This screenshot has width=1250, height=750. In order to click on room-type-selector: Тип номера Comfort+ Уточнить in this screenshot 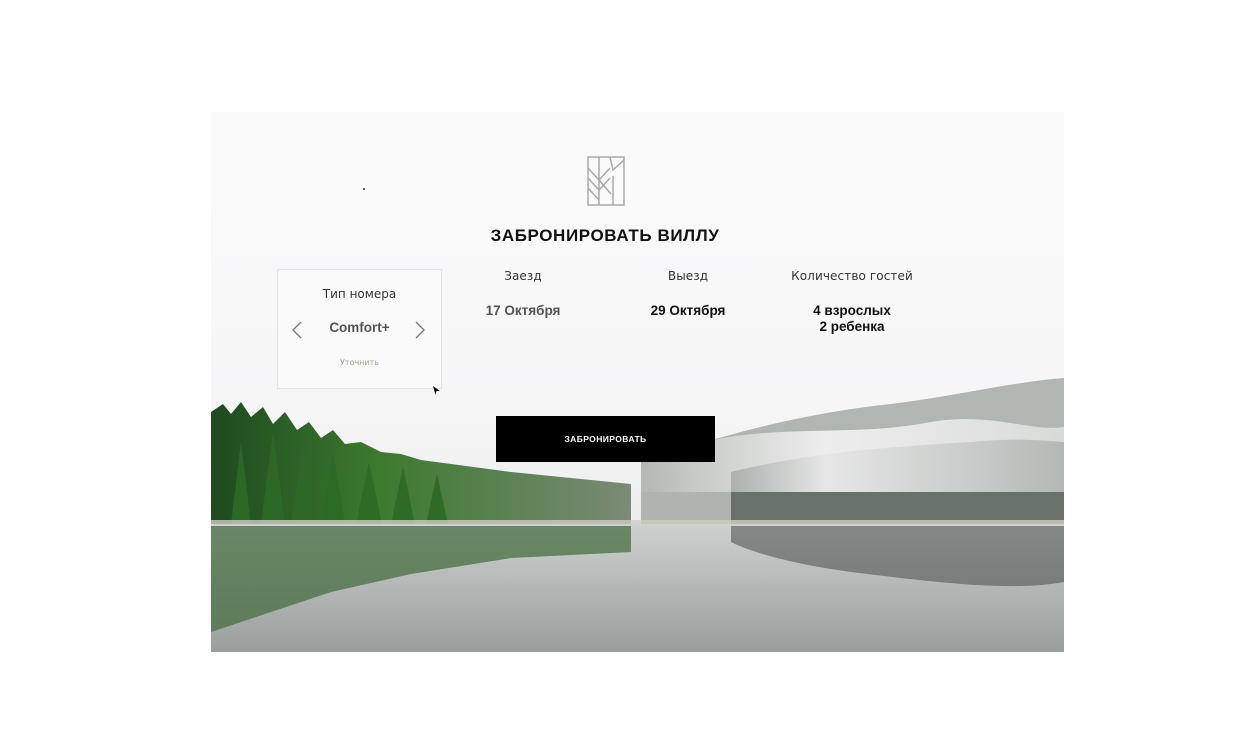, I will do `click(359, 329)`.